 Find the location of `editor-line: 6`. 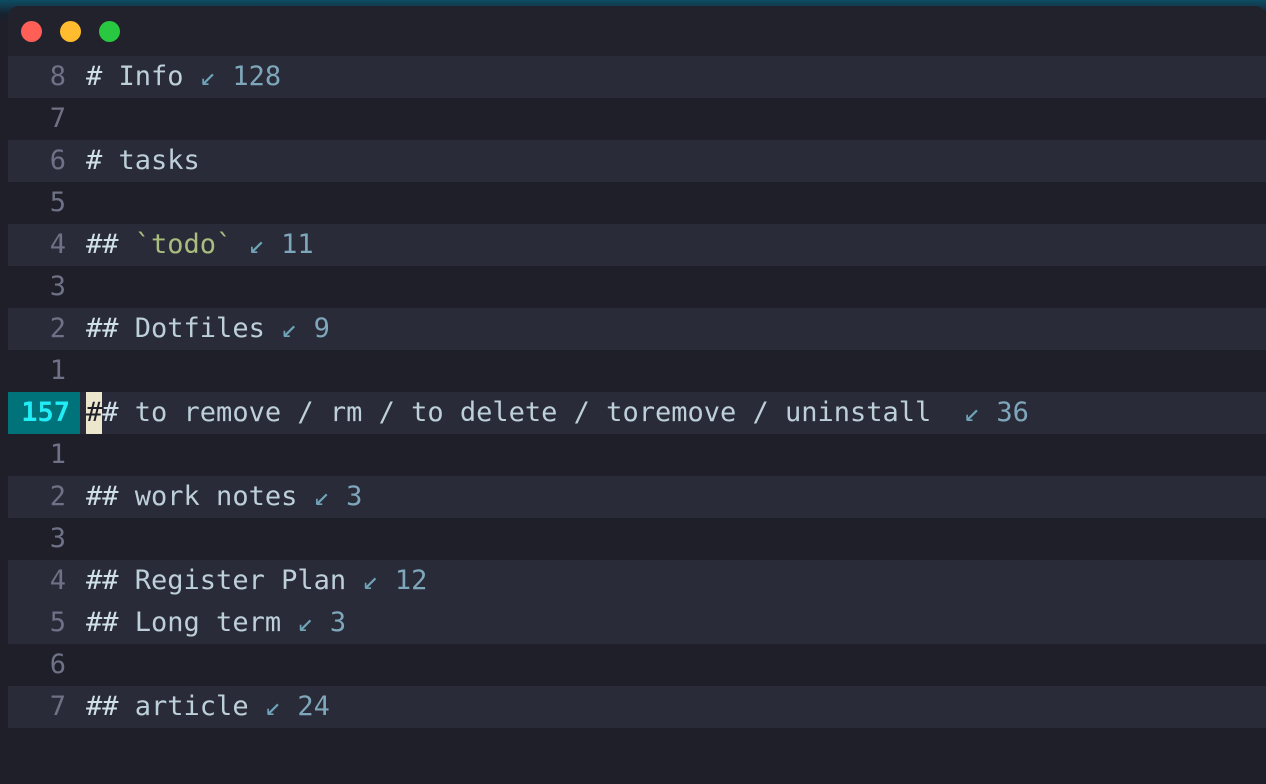

editor-line: 6 is located at coordinates (637, 665).